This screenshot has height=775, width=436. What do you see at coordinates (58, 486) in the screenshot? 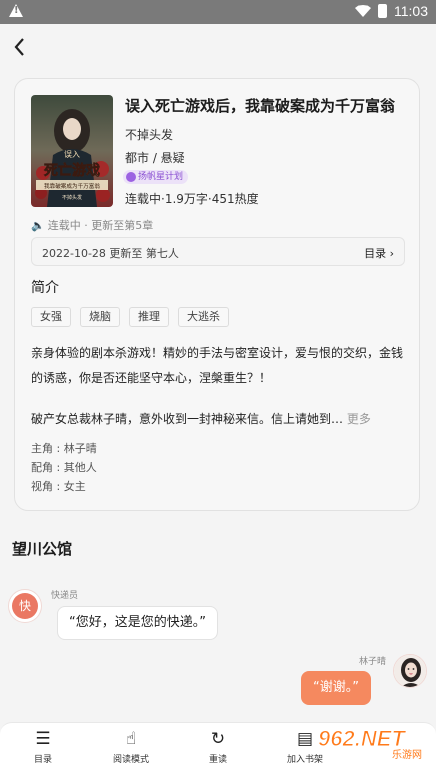
I see `role-perspective: 视角 : 女主` at bounding box center [58, 486].